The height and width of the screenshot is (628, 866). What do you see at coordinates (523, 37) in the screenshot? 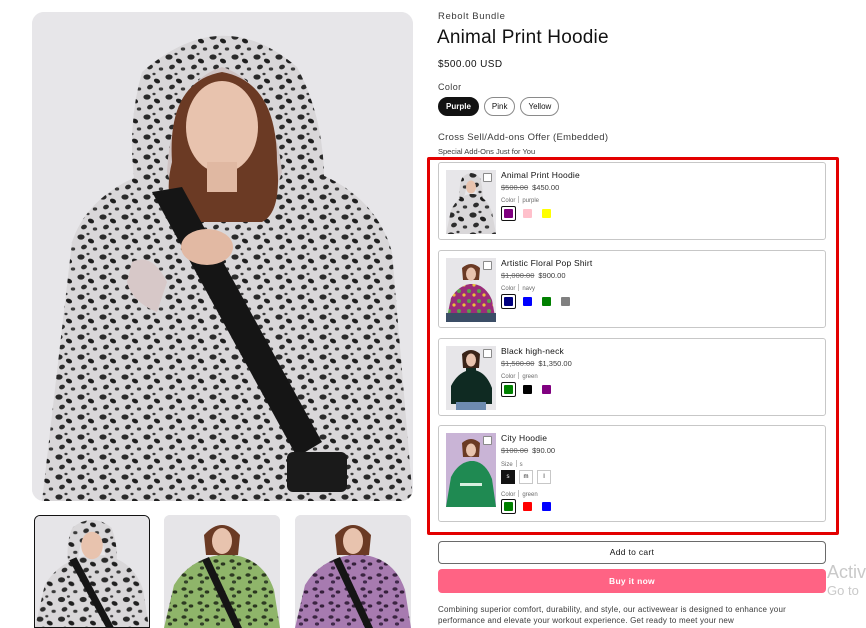
I see `product-title: Animal Print Hoodie` at bounding box center [523, 37].